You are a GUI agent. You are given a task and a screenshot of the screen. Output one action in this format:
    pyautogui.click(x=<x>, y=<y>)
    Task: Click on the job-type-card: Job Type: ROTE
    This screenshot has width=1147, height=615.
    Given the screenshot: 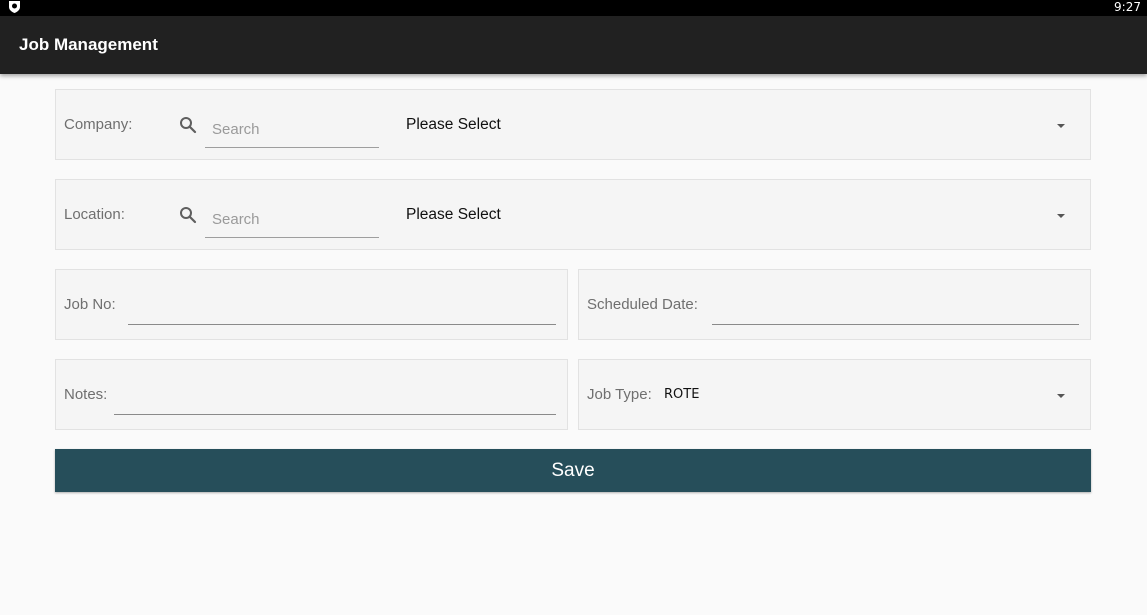 What is the action you would take?
    pyautogui.click(x=834, y=394)
    